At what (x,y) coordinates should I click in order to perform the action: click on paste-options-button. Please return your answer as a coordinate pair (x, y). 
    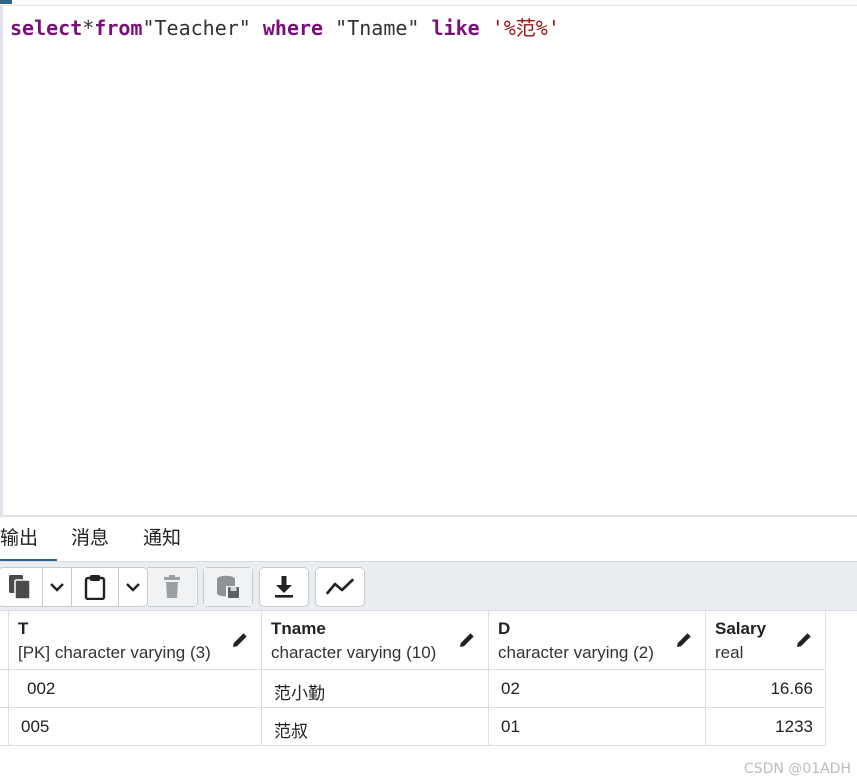
    Looking at the image, I should click on (133, 587).